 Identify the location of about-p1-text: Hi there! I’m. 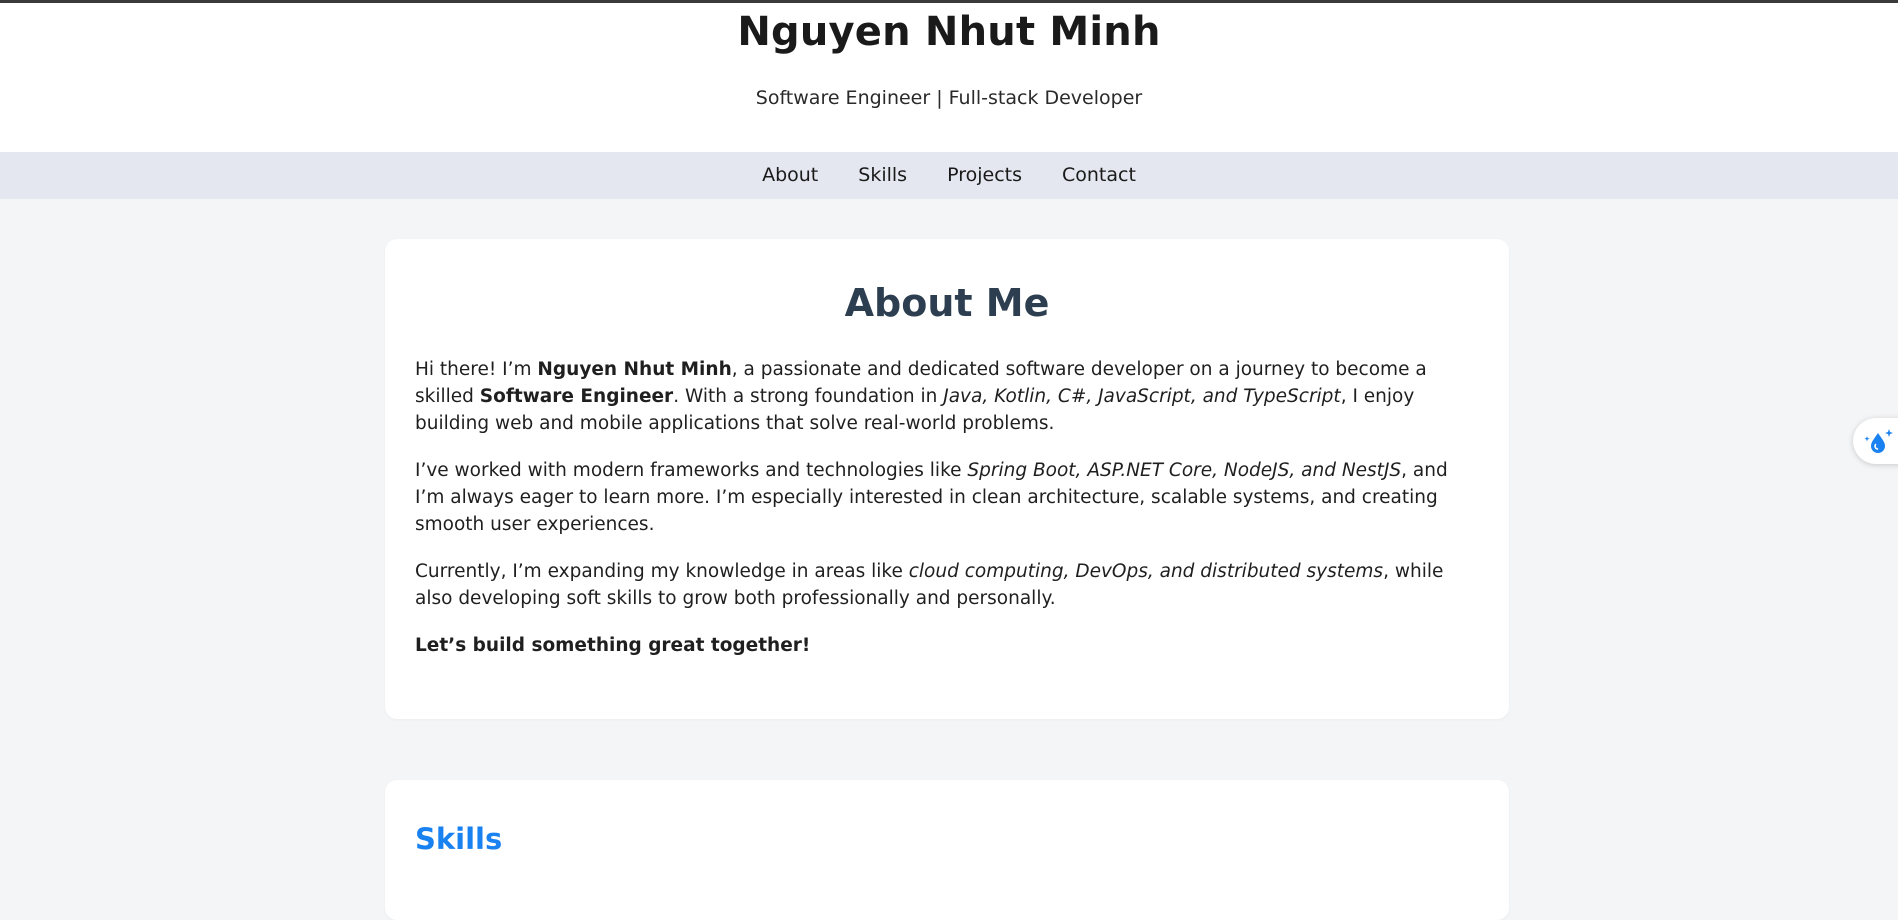
(476, 369).